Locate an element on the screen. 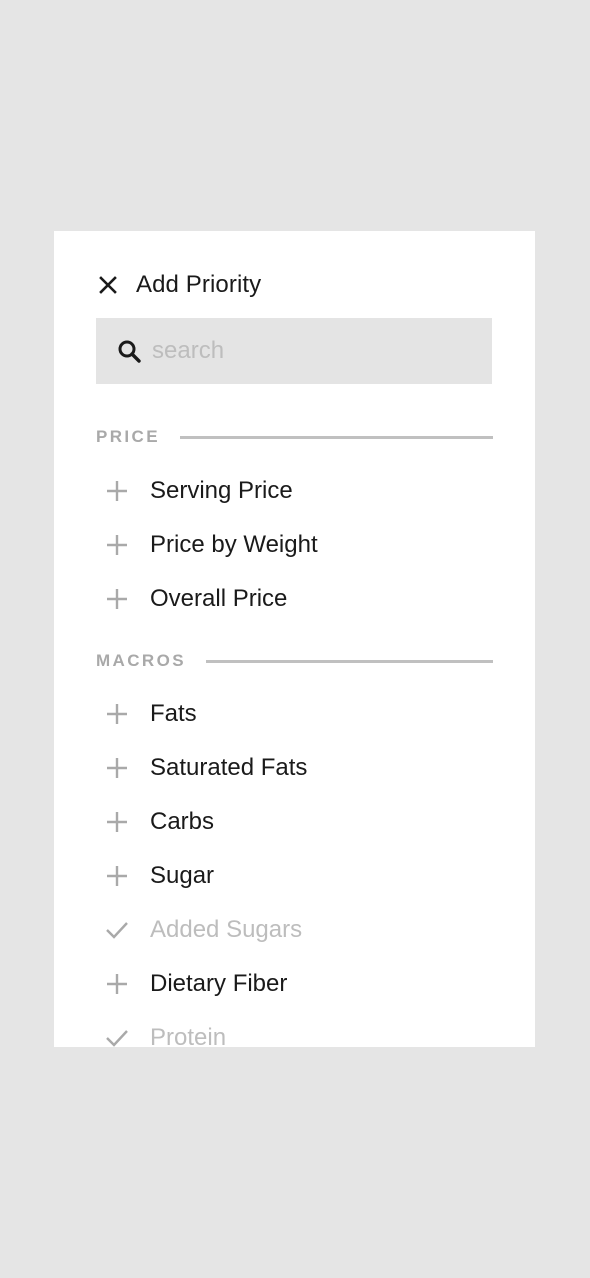 The image size is (590, 1278). priority-item-label: Dietary Fiber is located at coordinates (219, 983).